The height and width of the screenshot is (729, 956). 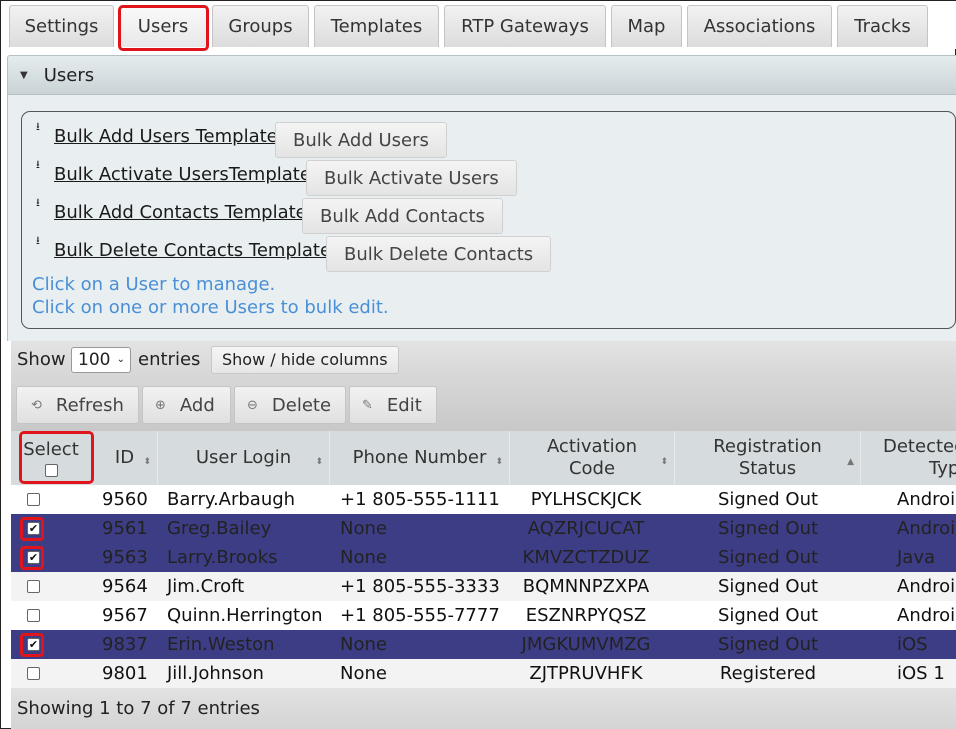 I want to click on hint-bulk-edit: Click on one or more Users to bulk edit., so click(x=210, y=307).